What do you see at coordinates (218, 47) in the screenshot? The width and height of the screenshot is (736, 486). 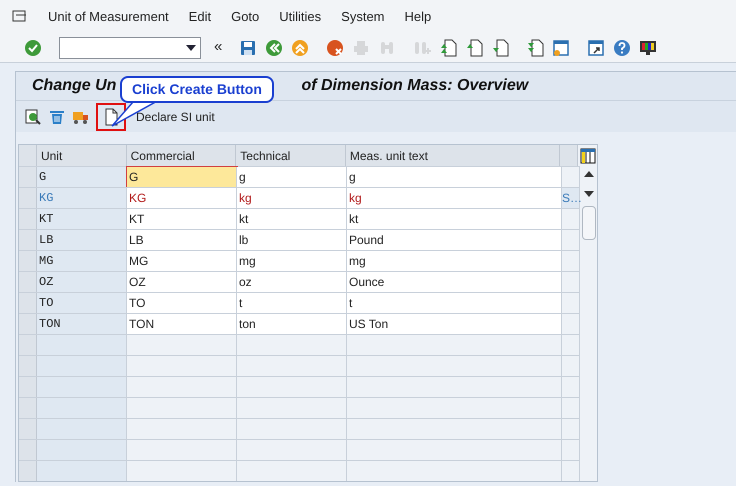 I see `collapse-toggle: «` at bounding box center [218, 47].